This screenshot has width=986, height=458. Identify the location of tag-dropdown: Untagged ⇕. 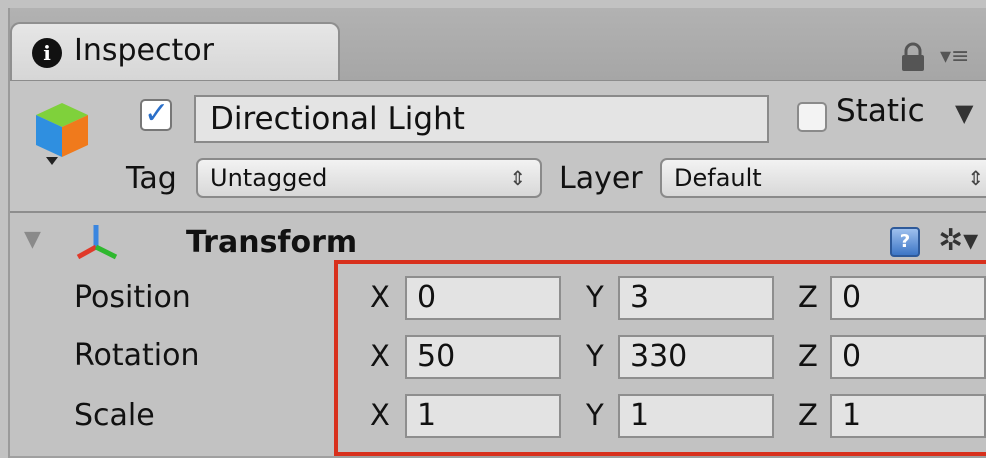
(369, 178).